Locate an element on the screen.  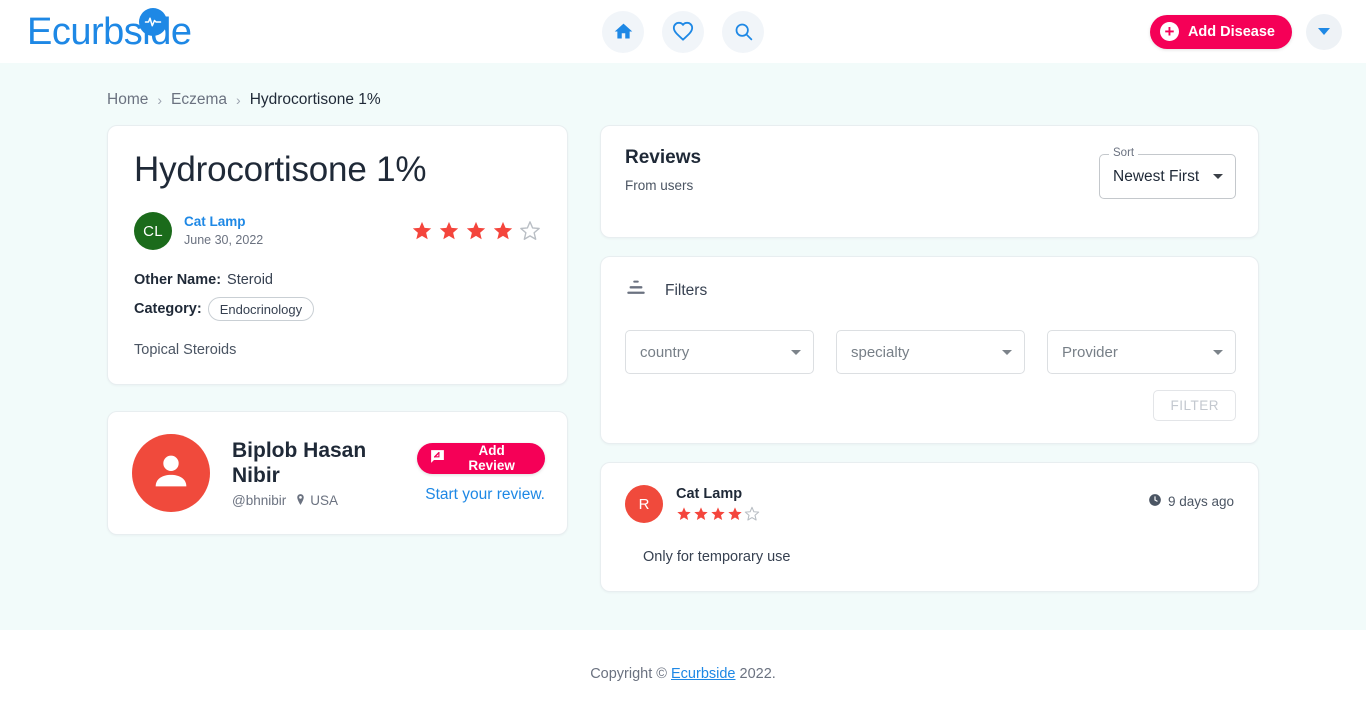
avatar: CL is located at coordinates (153, 231).